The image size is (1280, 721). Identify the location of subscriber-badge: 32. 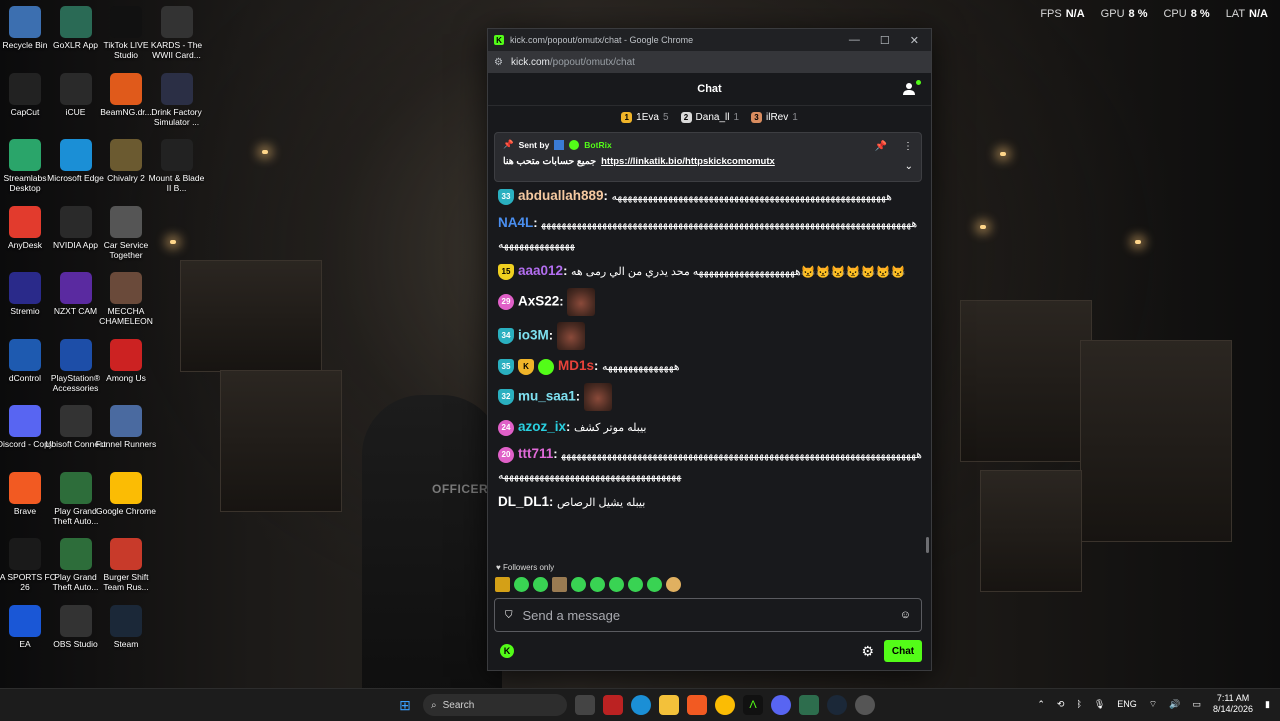
(506, 397).